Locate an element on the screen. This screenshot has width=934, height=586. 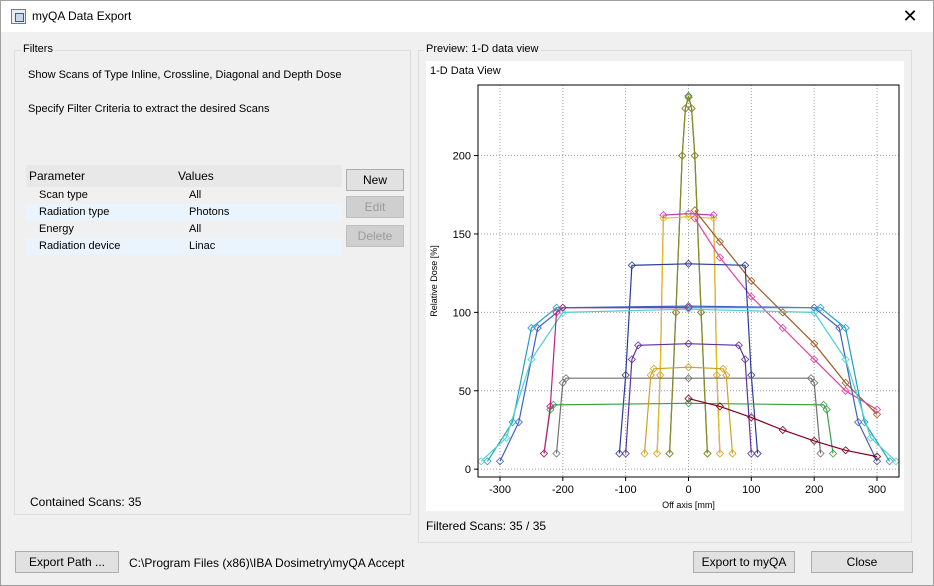
y-tick-label: 200 is located at coordinates (462, 157).